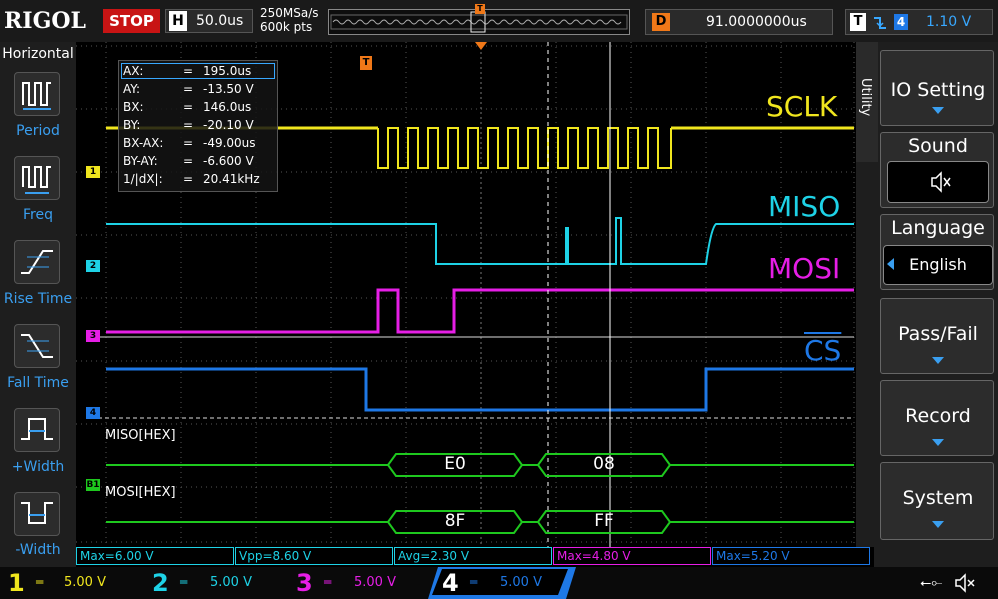 The image size is (998, 599). I want to click on ch2-scale: 5.00 V, so click(231, 582).